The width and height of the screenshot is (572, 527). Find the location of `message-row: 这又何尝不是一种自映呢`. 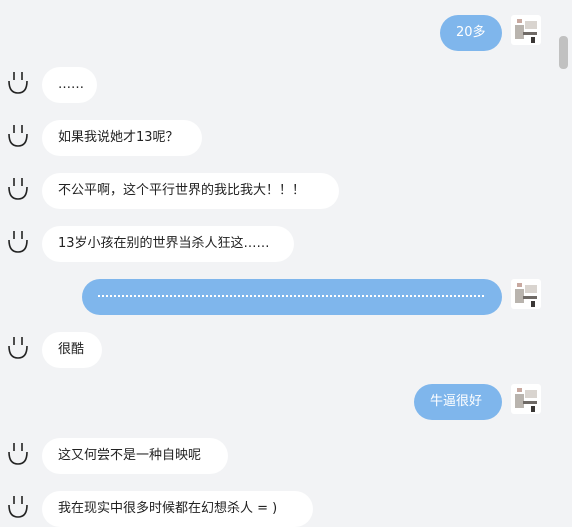

message-row: 这又何尝不是一种自映呢 is located at coordinates (277, 456).